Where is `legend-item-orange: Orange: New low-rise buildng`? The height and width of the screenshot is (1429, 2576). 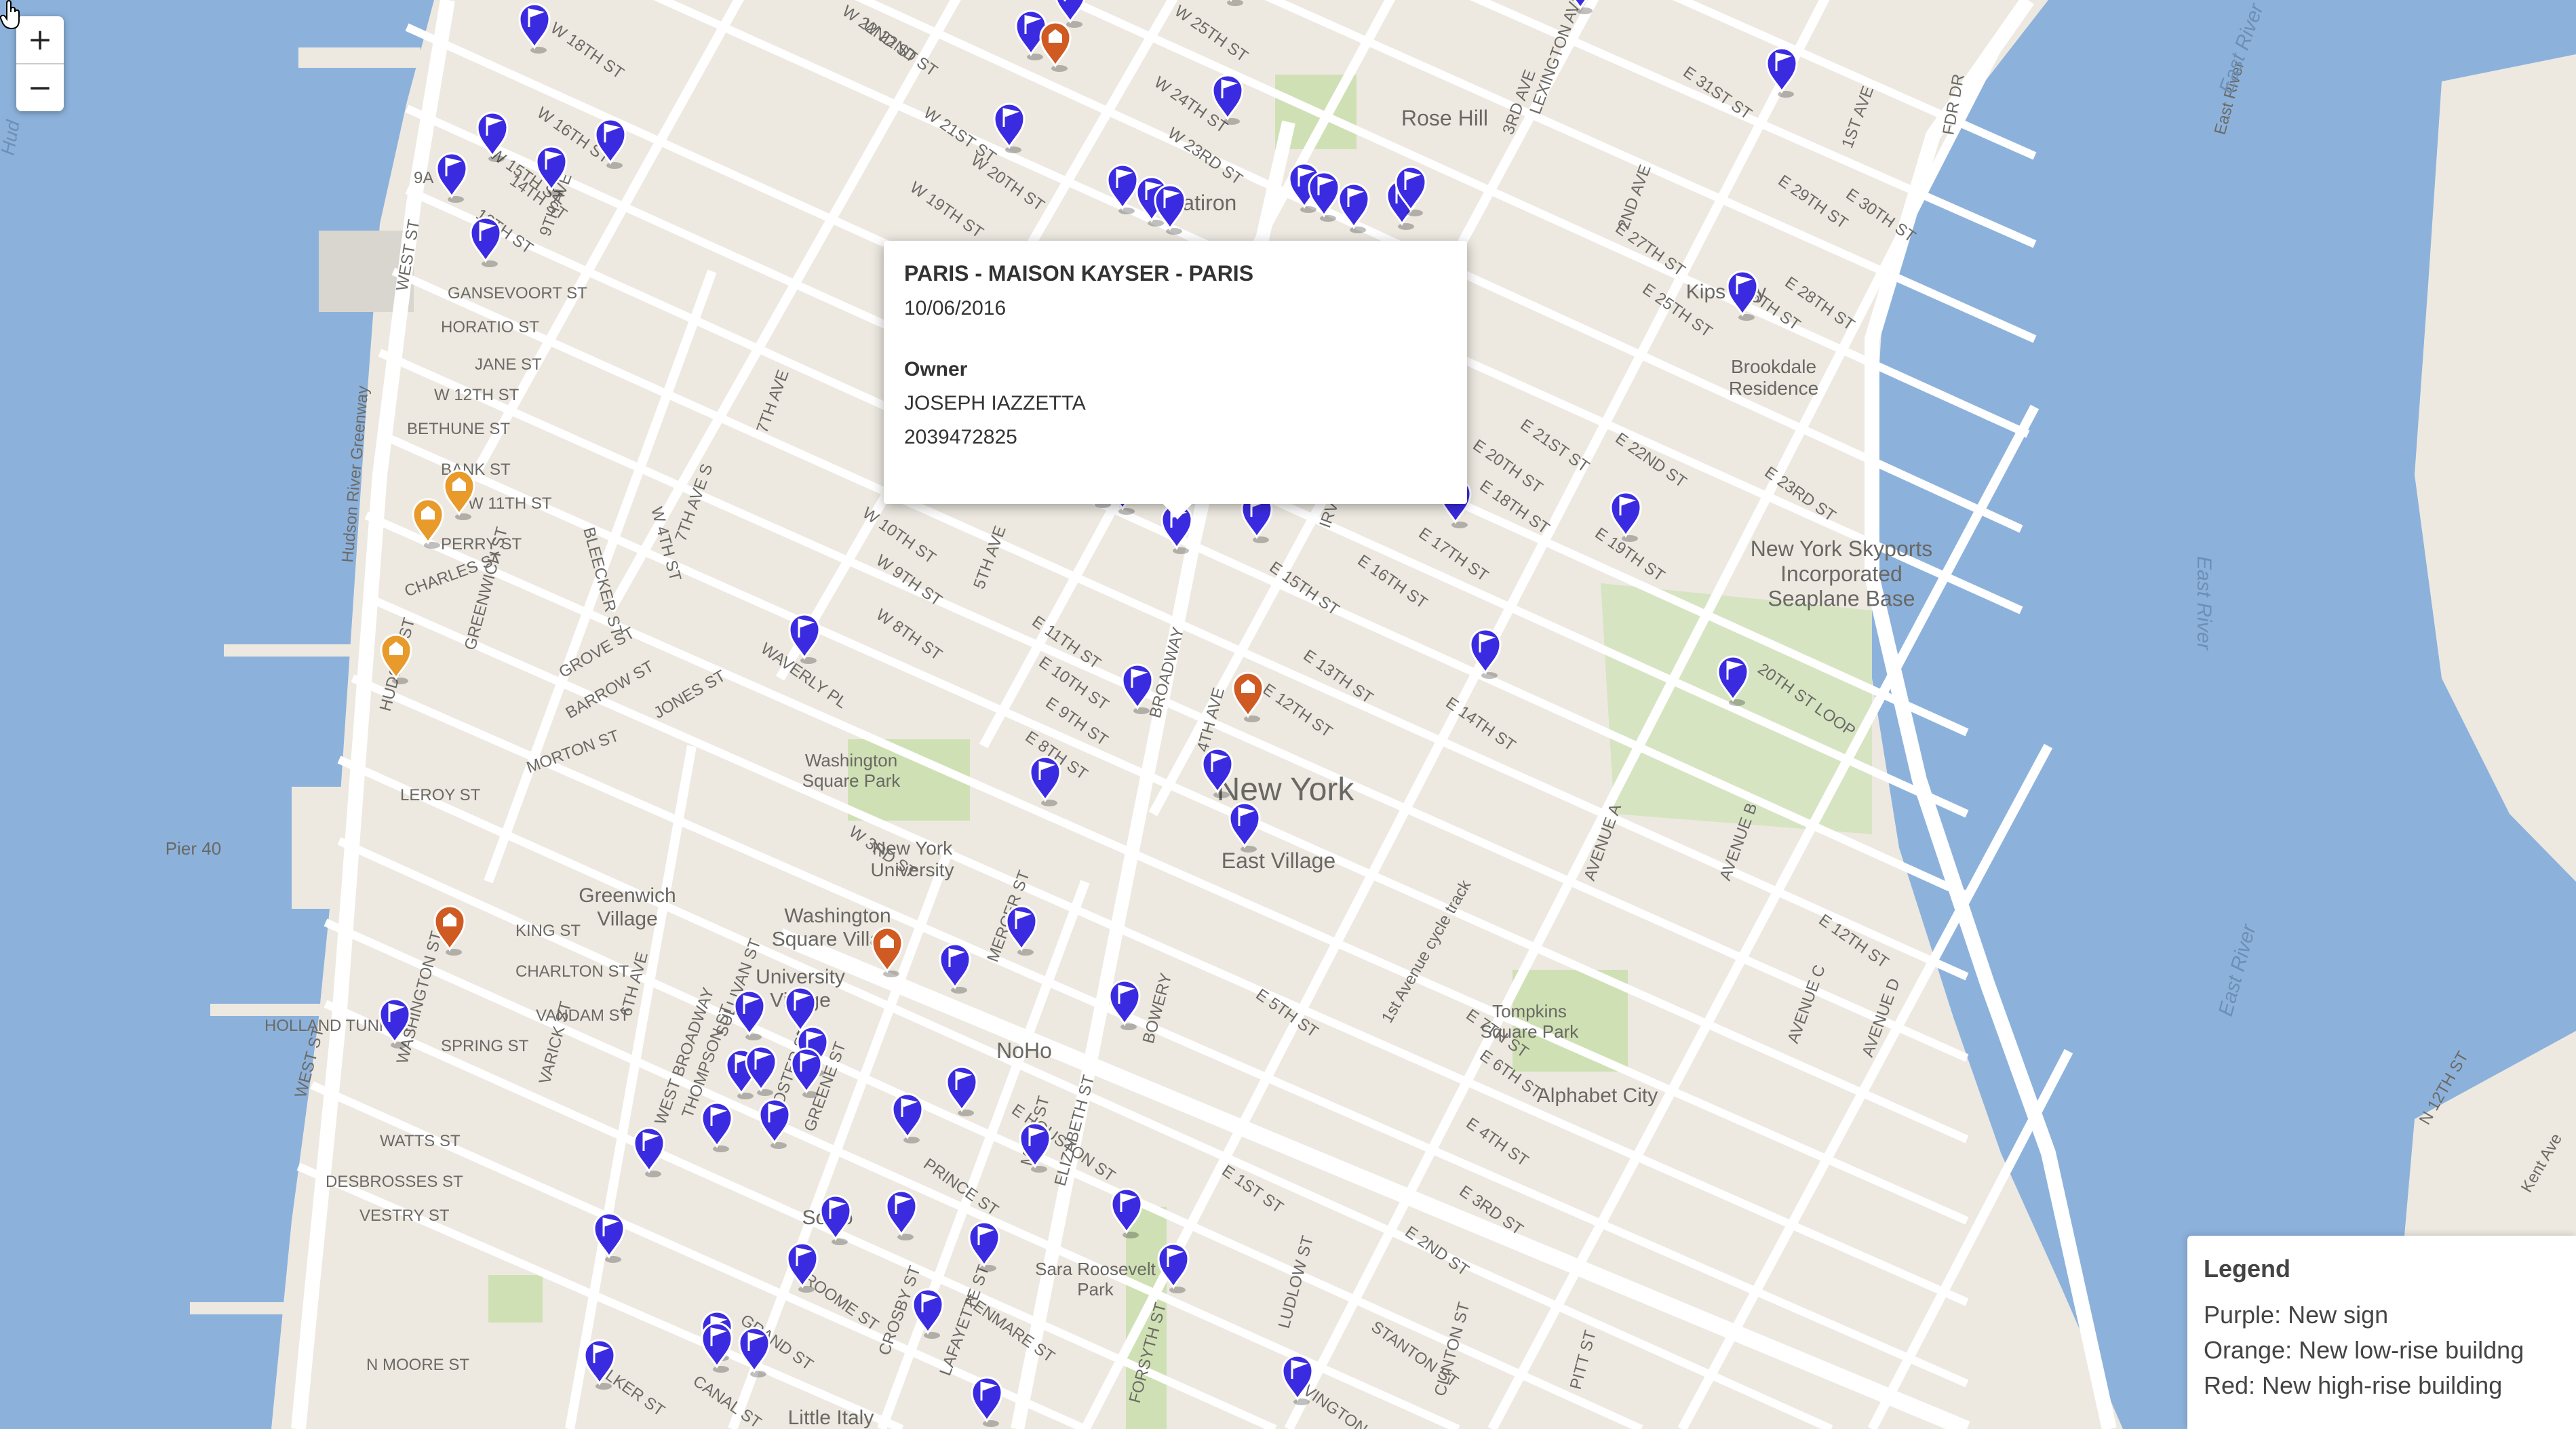 legend-item-orange: Orange: New low-rise buildng is located at coordinates (2364, 1350).